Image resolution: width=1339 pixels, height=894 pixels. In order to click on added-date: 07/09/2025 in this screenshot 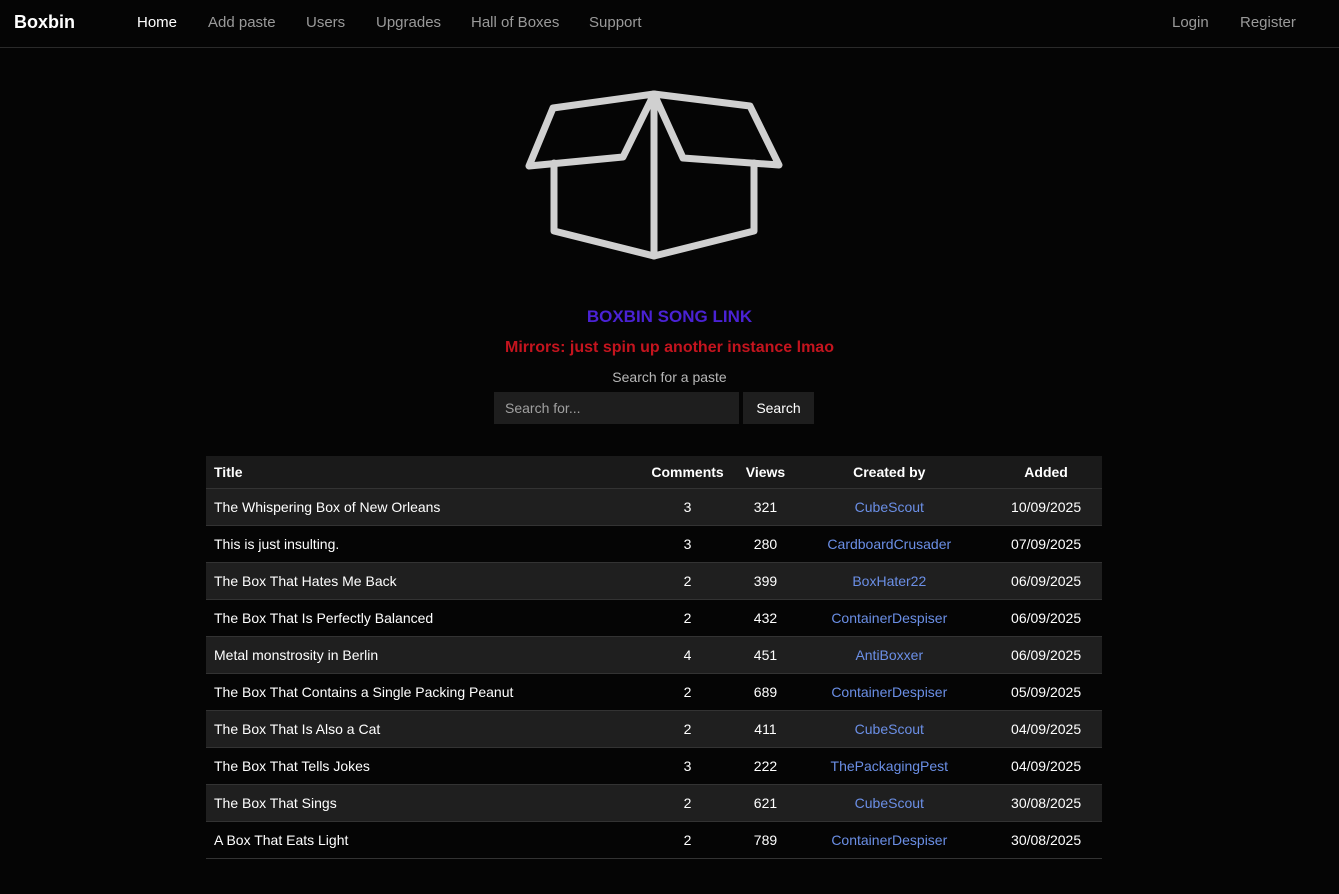, I will do `click(1046, 544)`.